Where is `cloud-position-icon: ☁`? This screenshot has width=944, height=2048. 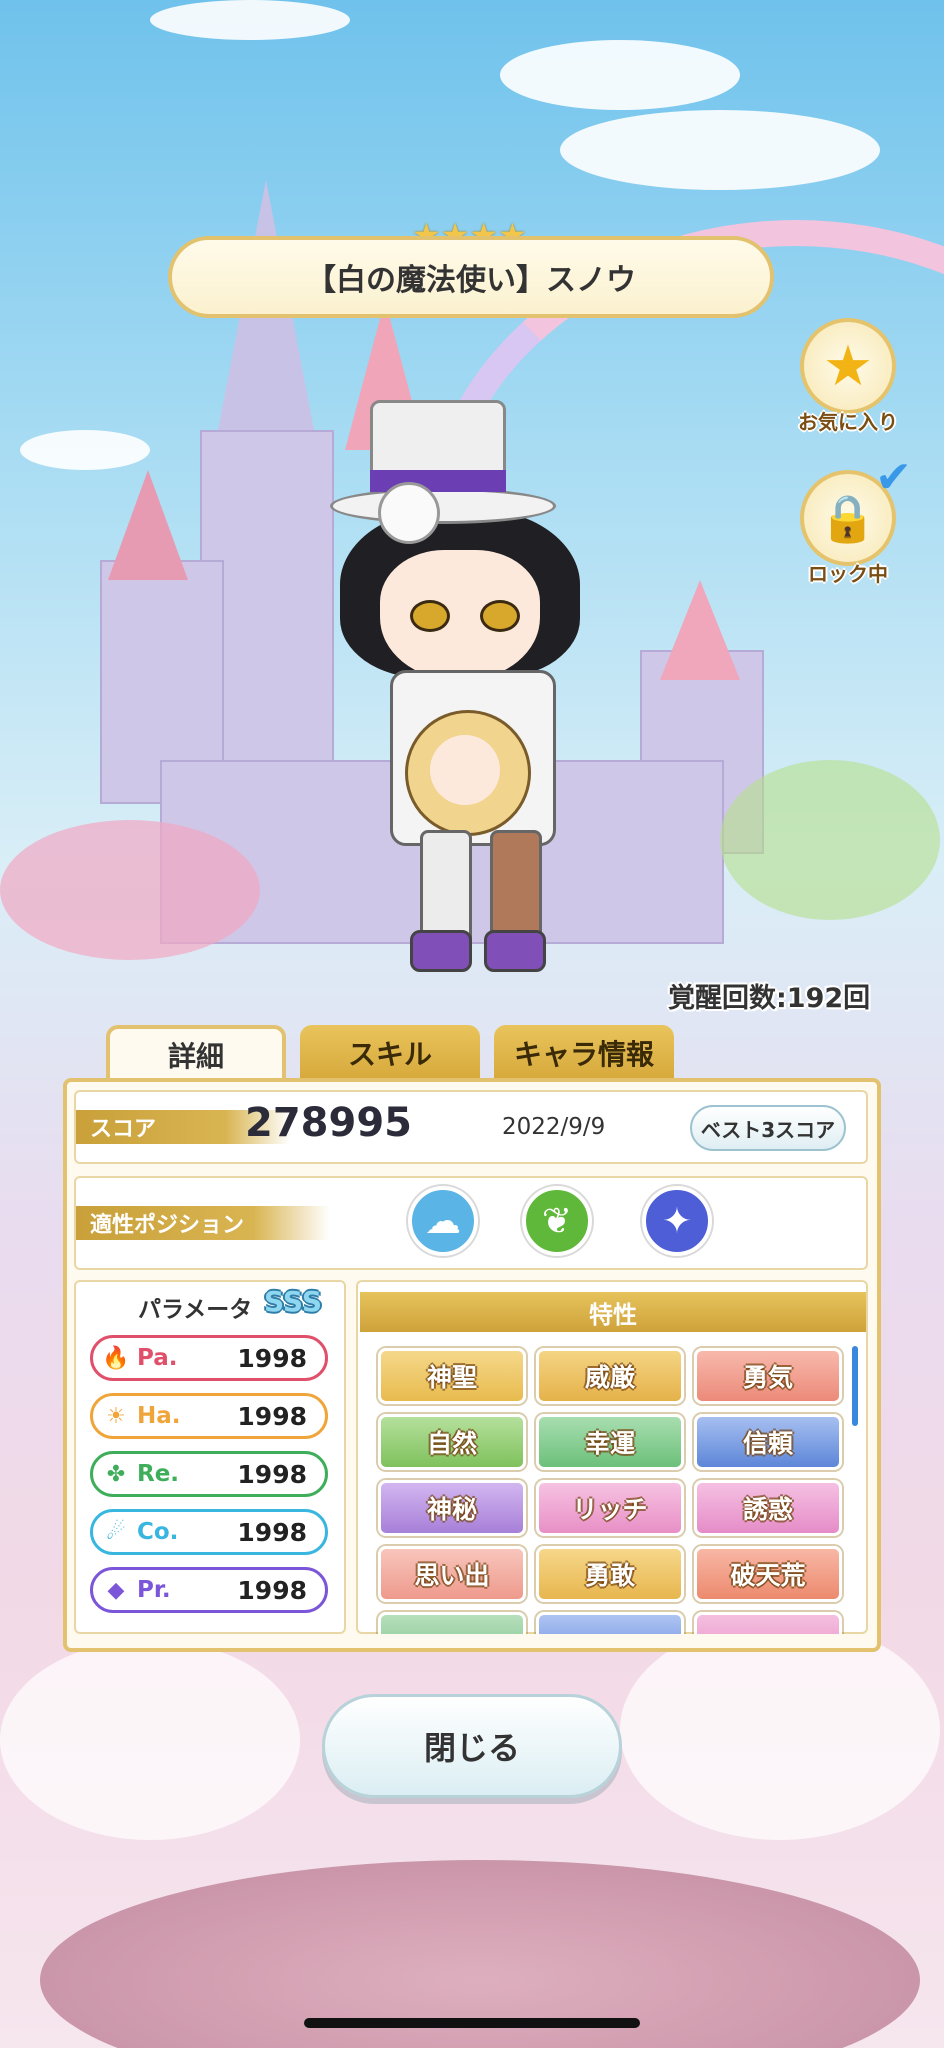
cloud-position-icon: ☁ is located at coordinates (443, 1221).